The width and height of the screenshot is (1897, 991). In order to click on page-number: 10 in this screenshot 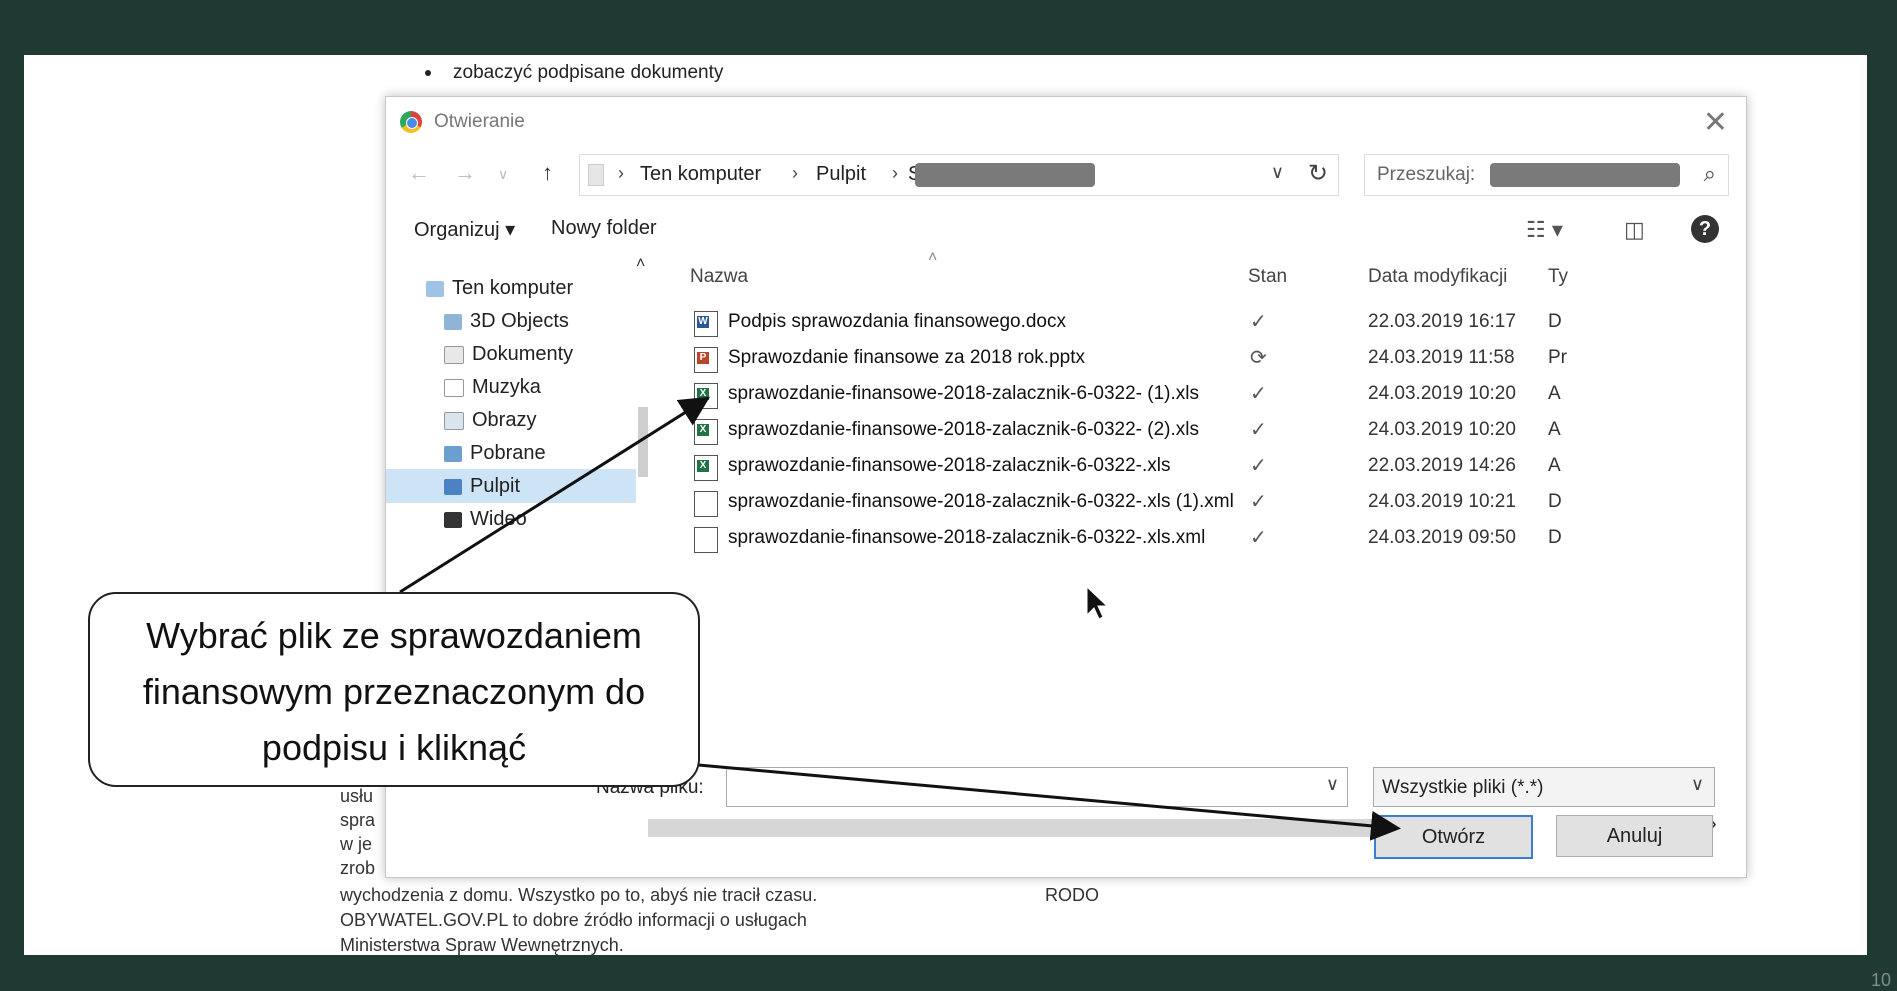, I will do `click(1880, 980)`.